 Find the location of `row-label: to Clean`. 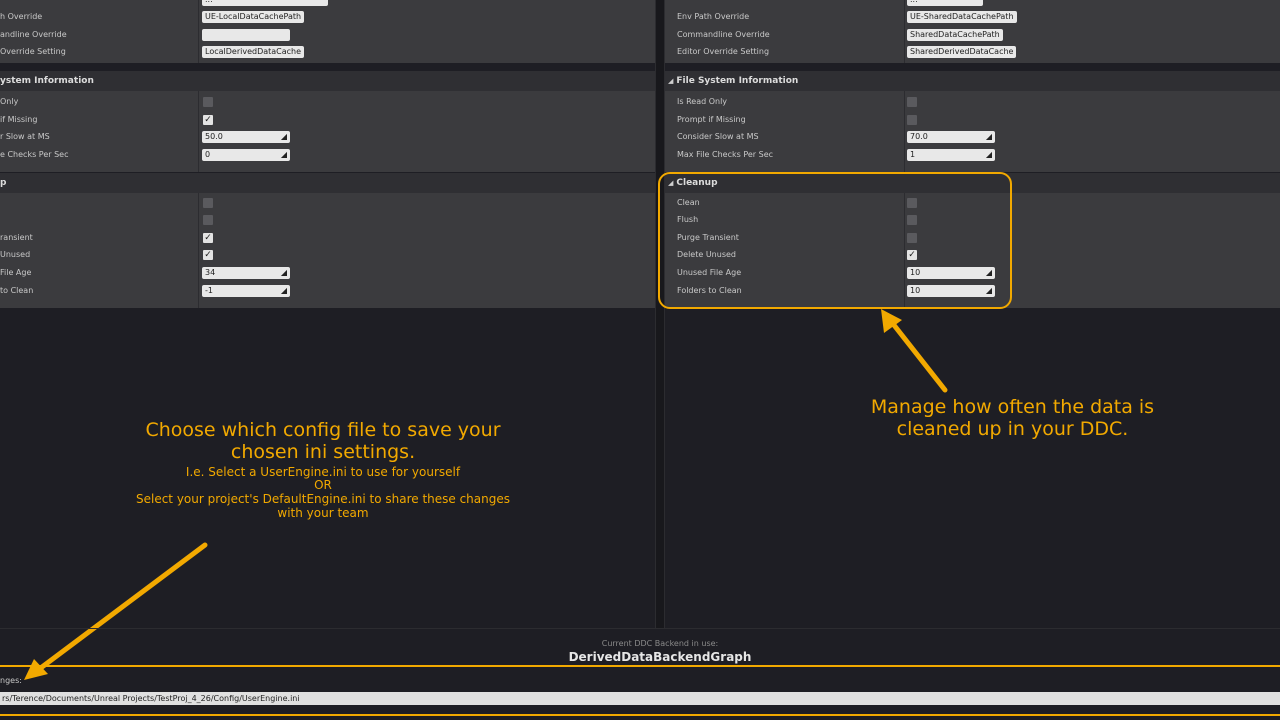

row-label: to Clean is located at coordinates (17, 291).